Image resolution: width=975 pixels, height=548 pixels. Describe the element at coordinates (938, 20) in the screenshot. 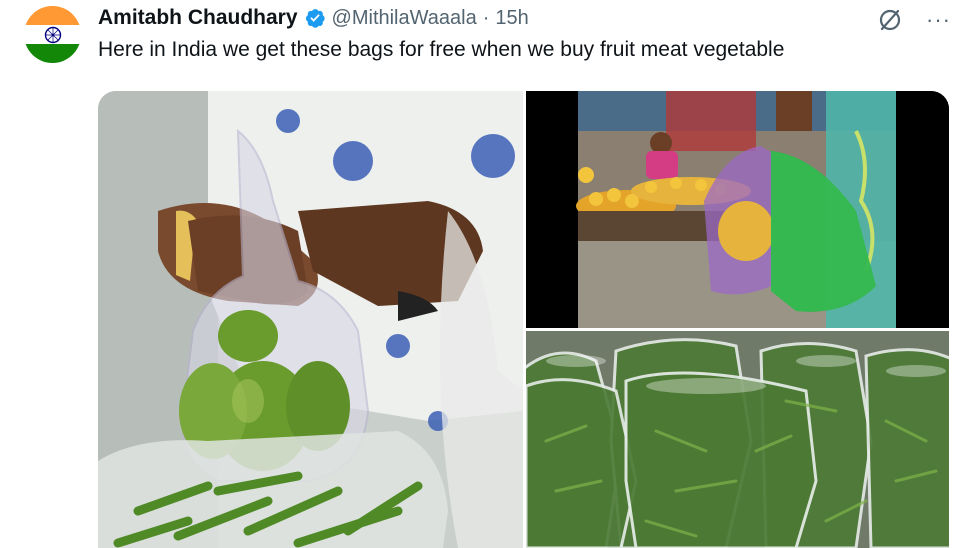

I see `more-options-icon: ···` at that location.